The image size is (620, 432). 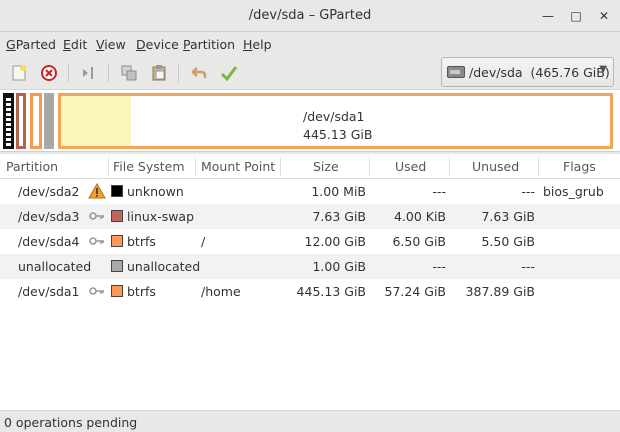 What do you see at coordinates (604, 16) in the screenshot?
I see `close-icon: ✕` at bounding box center [604, 16].